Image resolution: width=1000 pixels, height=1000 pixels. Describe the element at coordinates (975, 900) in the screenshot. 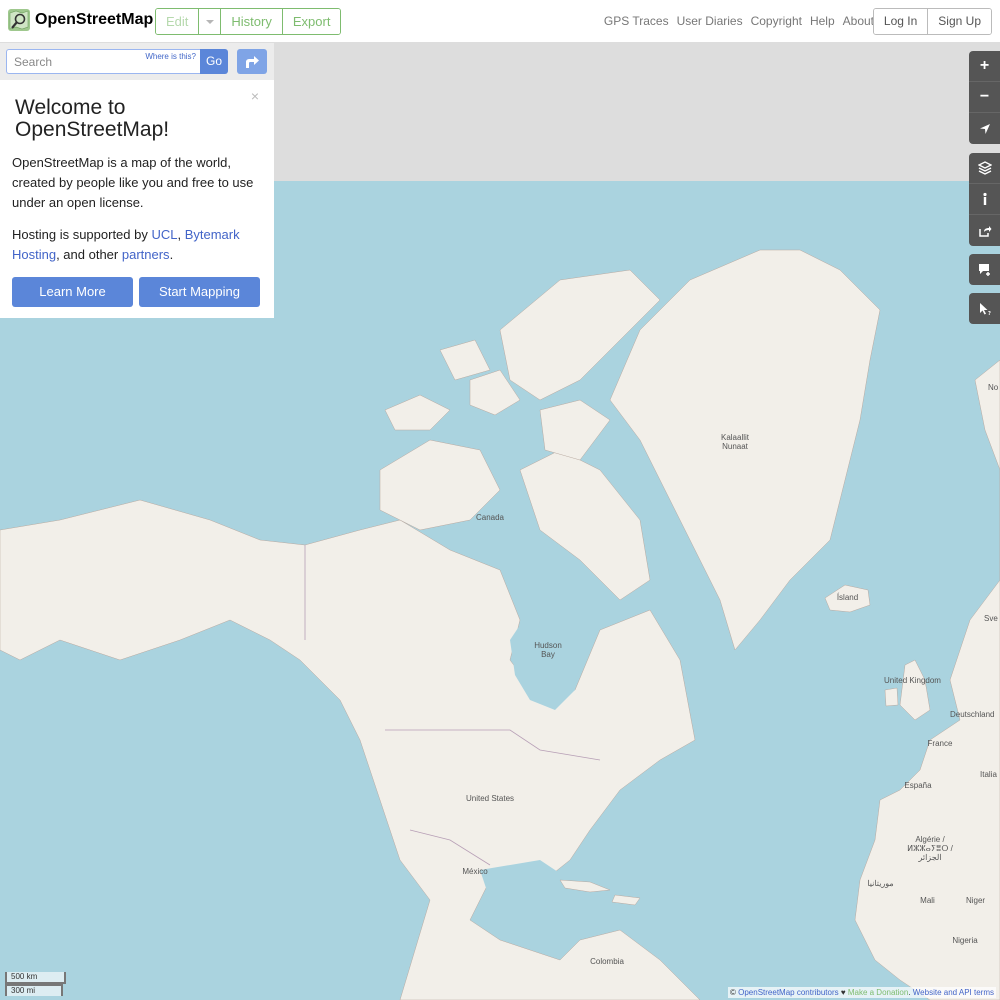

I see `map-label-niger: Niger` at that location.